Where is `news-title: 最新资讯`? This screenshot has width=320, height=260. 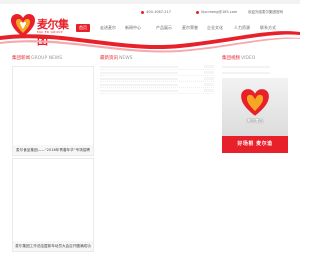
news-title: 最新资讯 is located at coordinates (109, 58).